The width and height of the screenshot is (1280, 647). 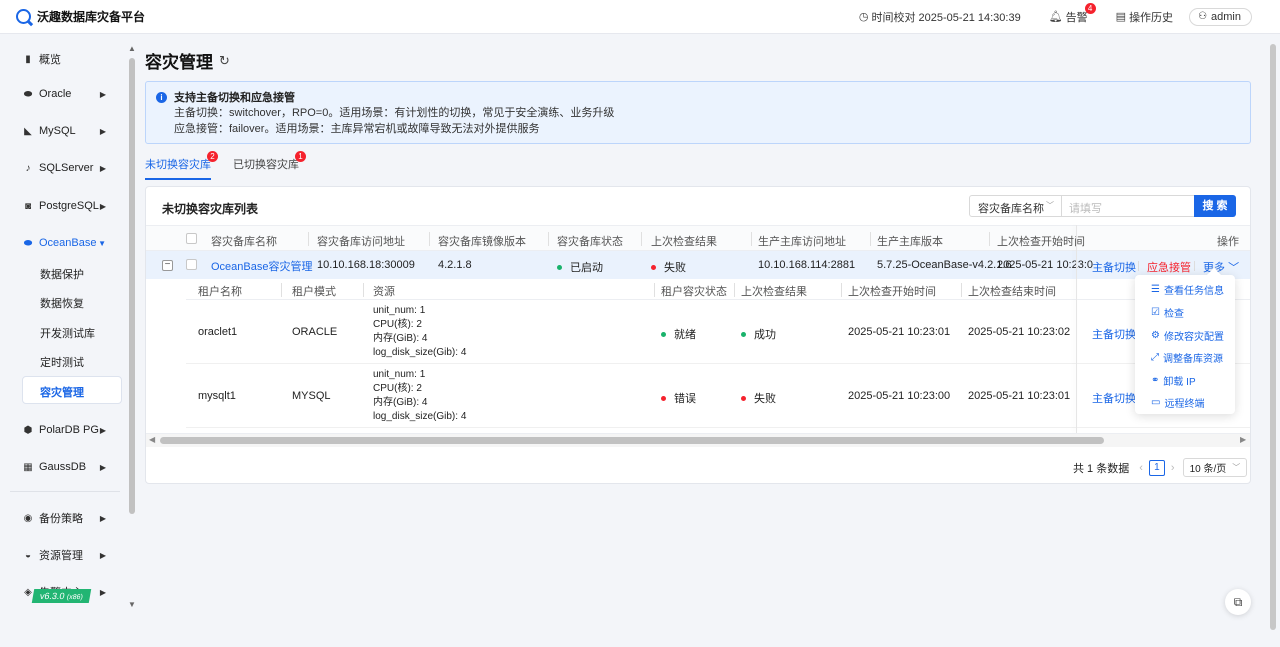 I want to click on sidebar-sub-data-protection: 数据保护, so click(x=62, y=274).